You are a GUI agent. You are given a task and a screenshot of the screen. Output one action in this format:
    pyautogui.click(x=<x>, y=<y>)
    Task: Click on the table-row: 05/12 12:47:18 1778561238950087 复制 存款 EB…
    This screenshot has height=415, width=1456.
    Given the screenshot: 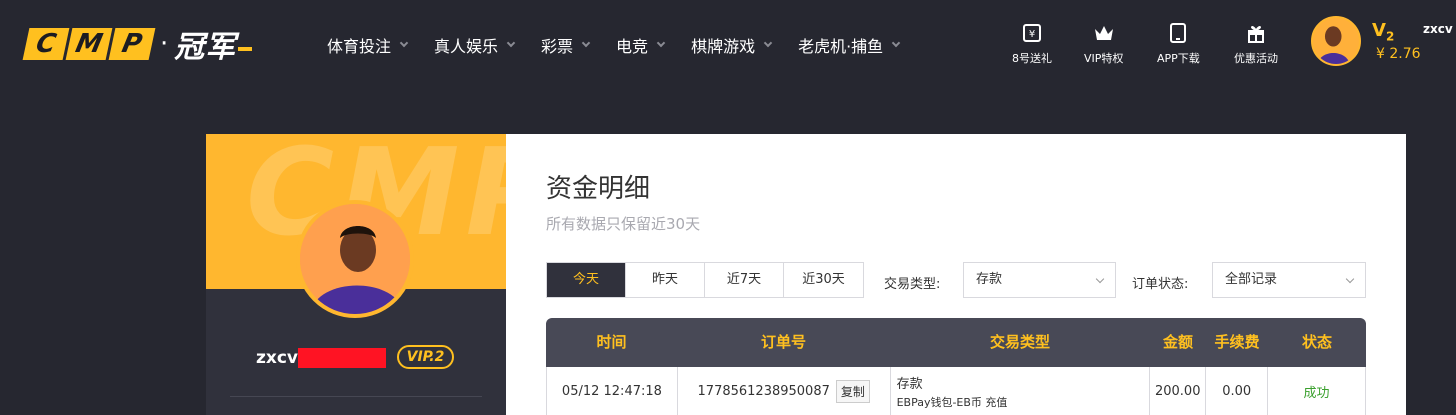 What is the action you would take?
    pyautogui.click(x=956, y=391)
    